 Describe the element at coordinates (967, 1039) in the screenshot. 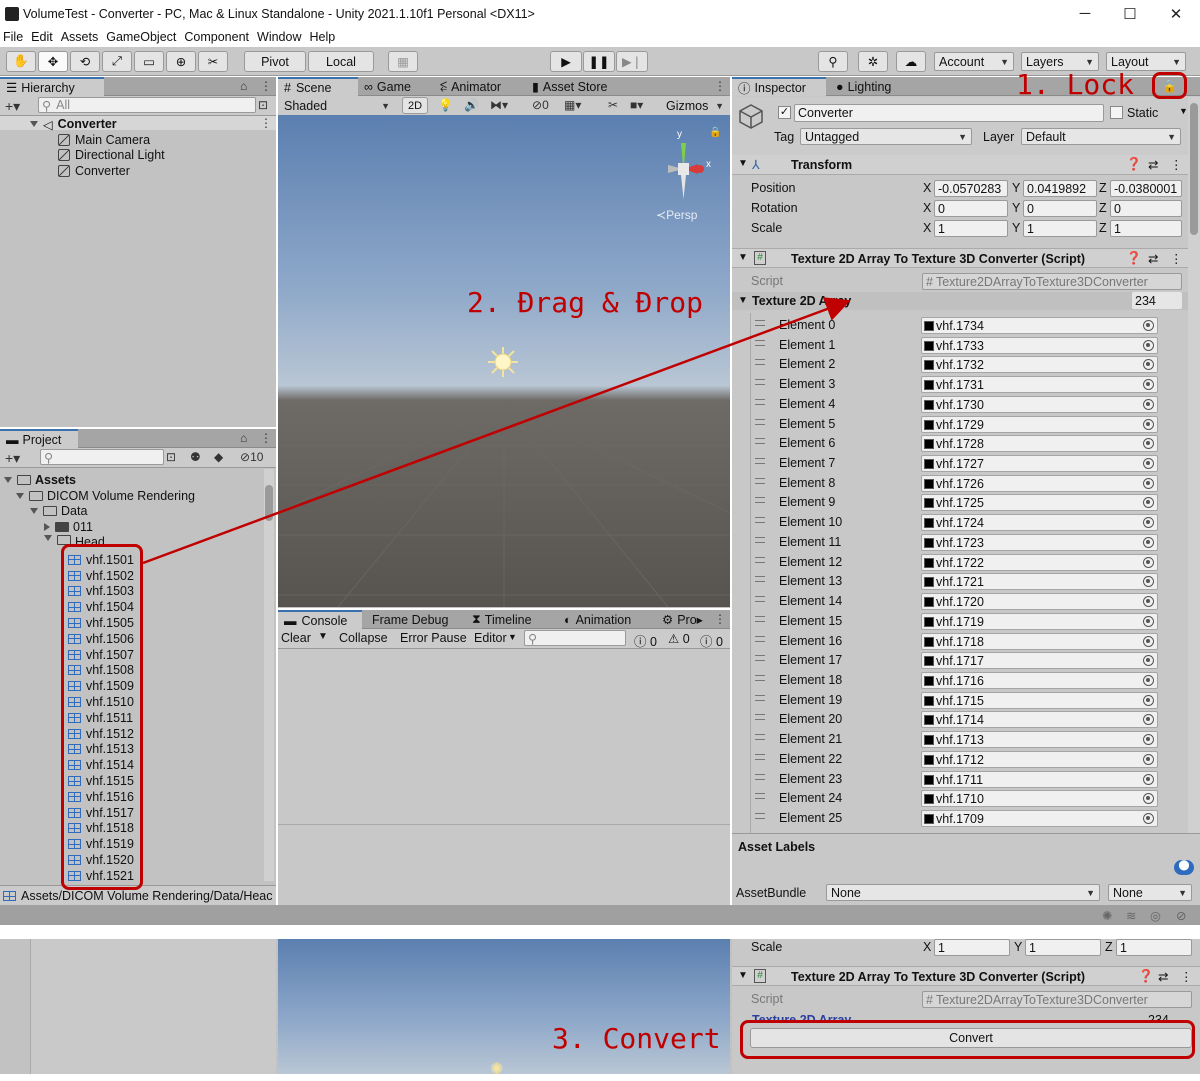

I see `annotation-convert-box` at that location.